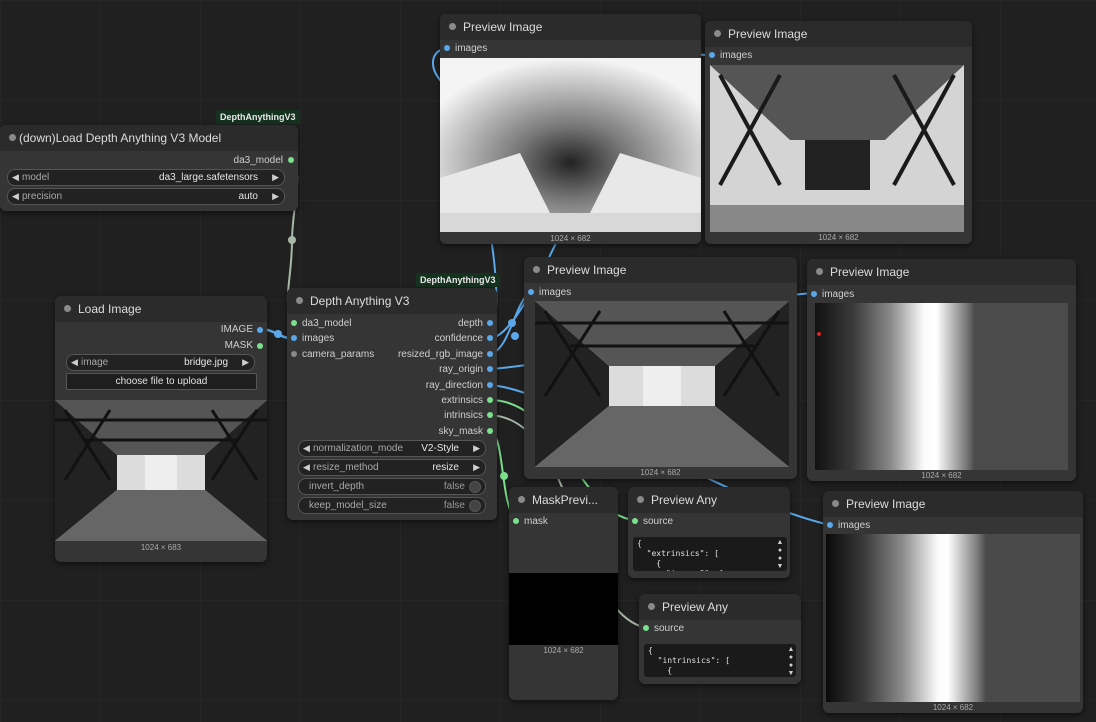 The height and width of the screenshot is (722, 1096). What do you see at coordinates (658, 521) in the screenshot?
I see `input-label: source` at bounding box center [658, 521].